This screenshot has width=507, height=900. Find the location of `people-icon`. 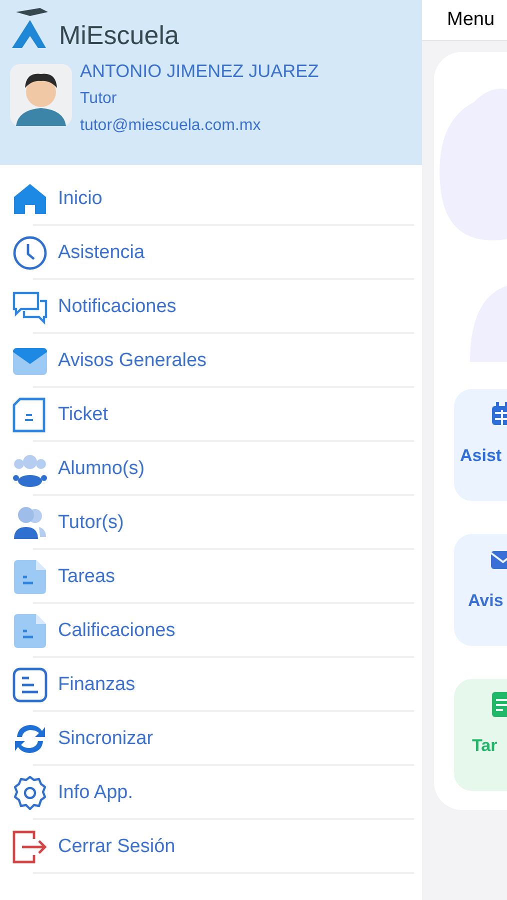

people-icon is located at coordinates (30, 523).